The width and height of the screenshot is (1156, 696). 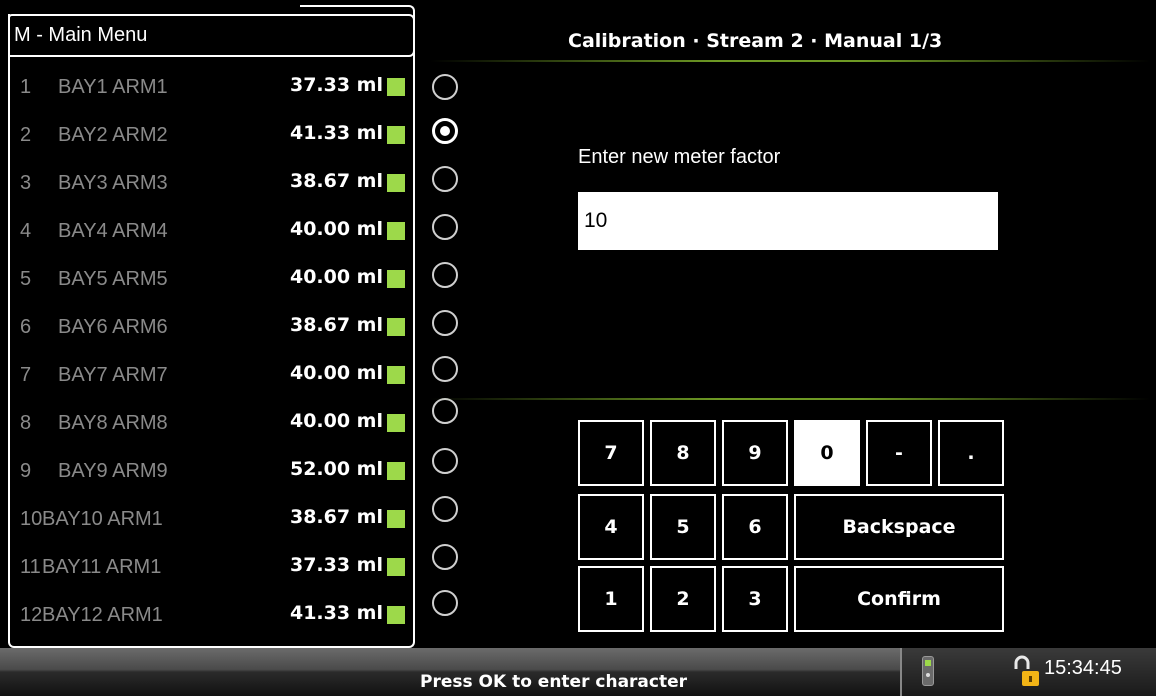 What do you see at coordinates (26, 183) in the screenshot?
I see `arm-index: 3` at bounding box center [26, 183].